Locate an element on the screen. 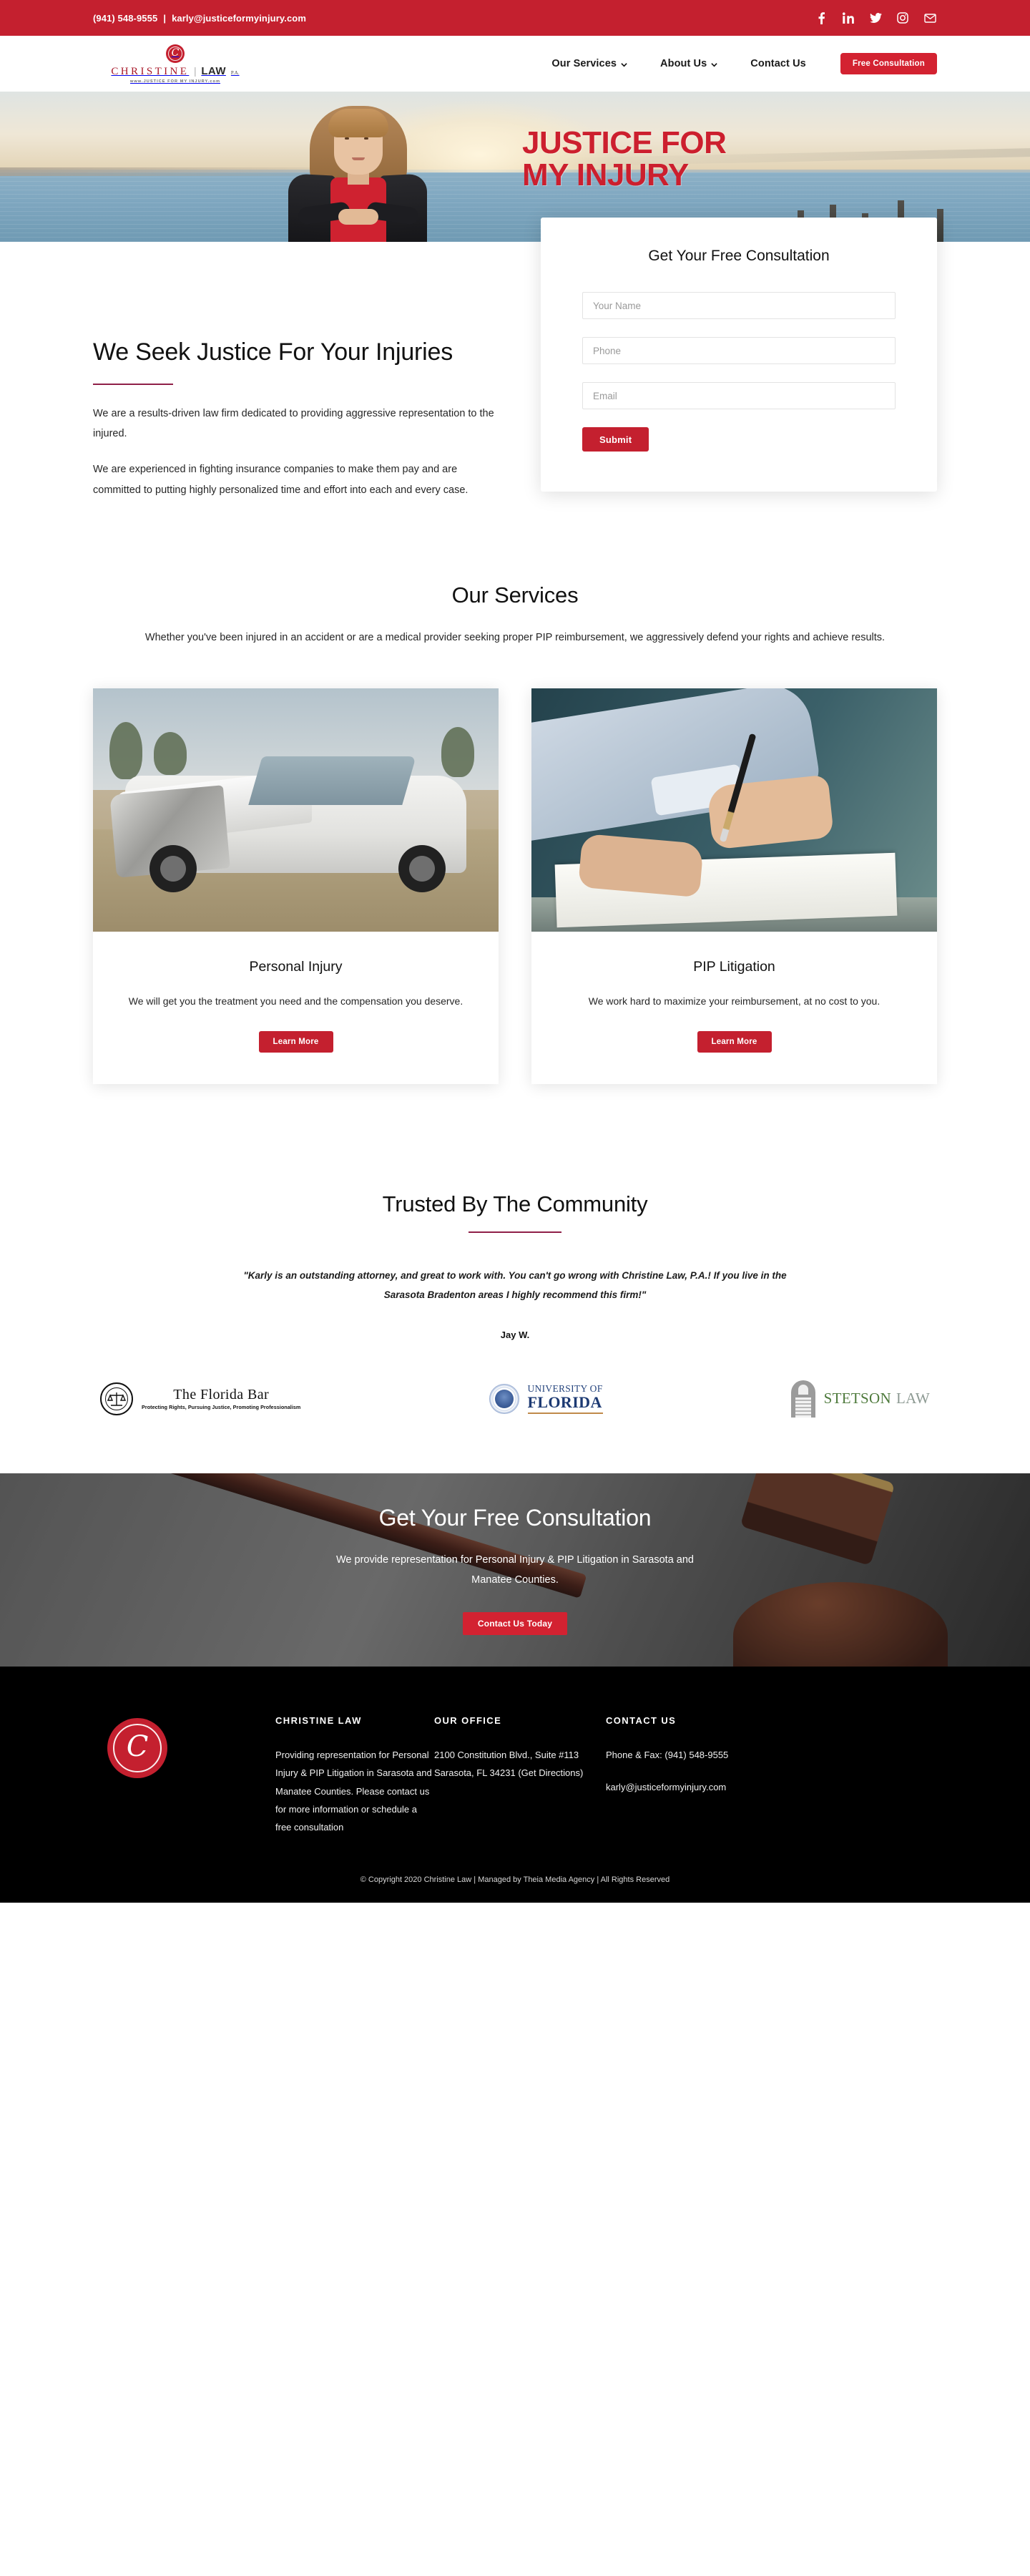 This screenshot has height=2576, width=1030. logo-badge: C is located at coordinates (175, 53).